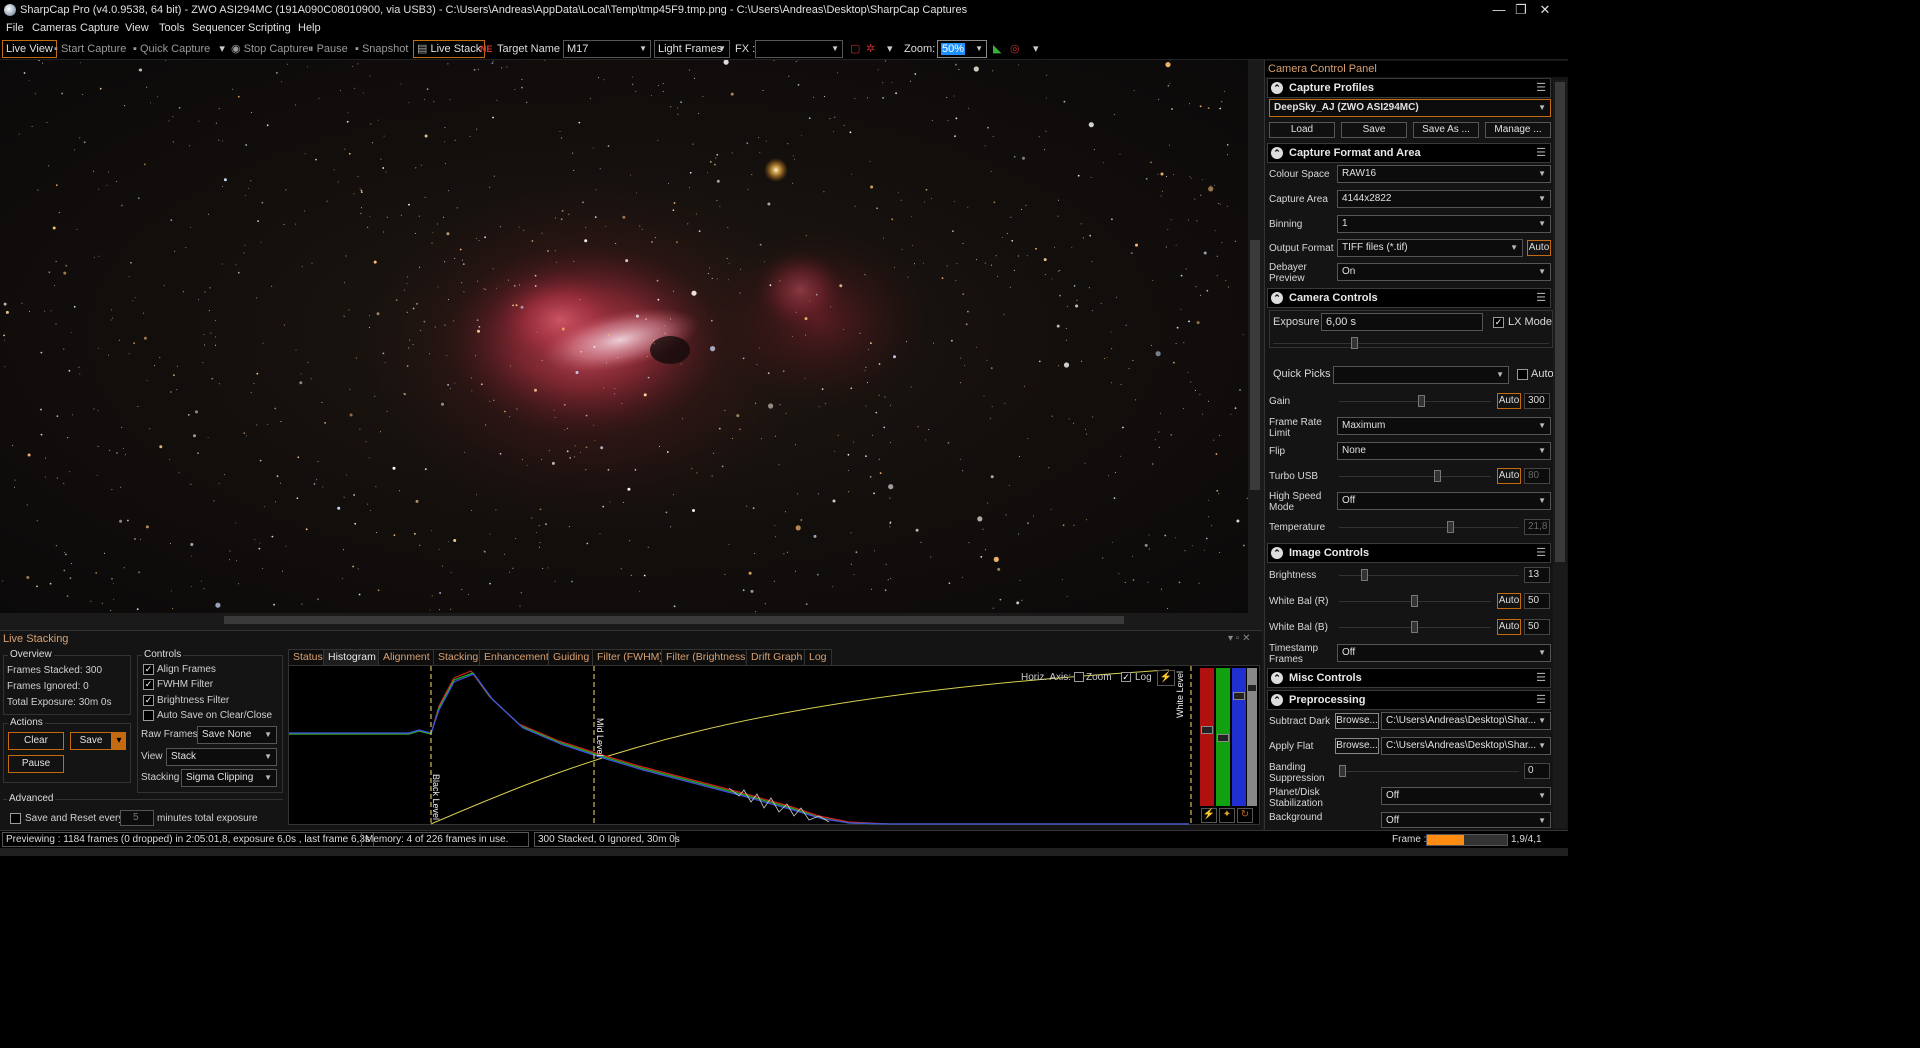  I want to click on quick-capture-button: ▪ Quick Capture ▾, so click(179, 49).